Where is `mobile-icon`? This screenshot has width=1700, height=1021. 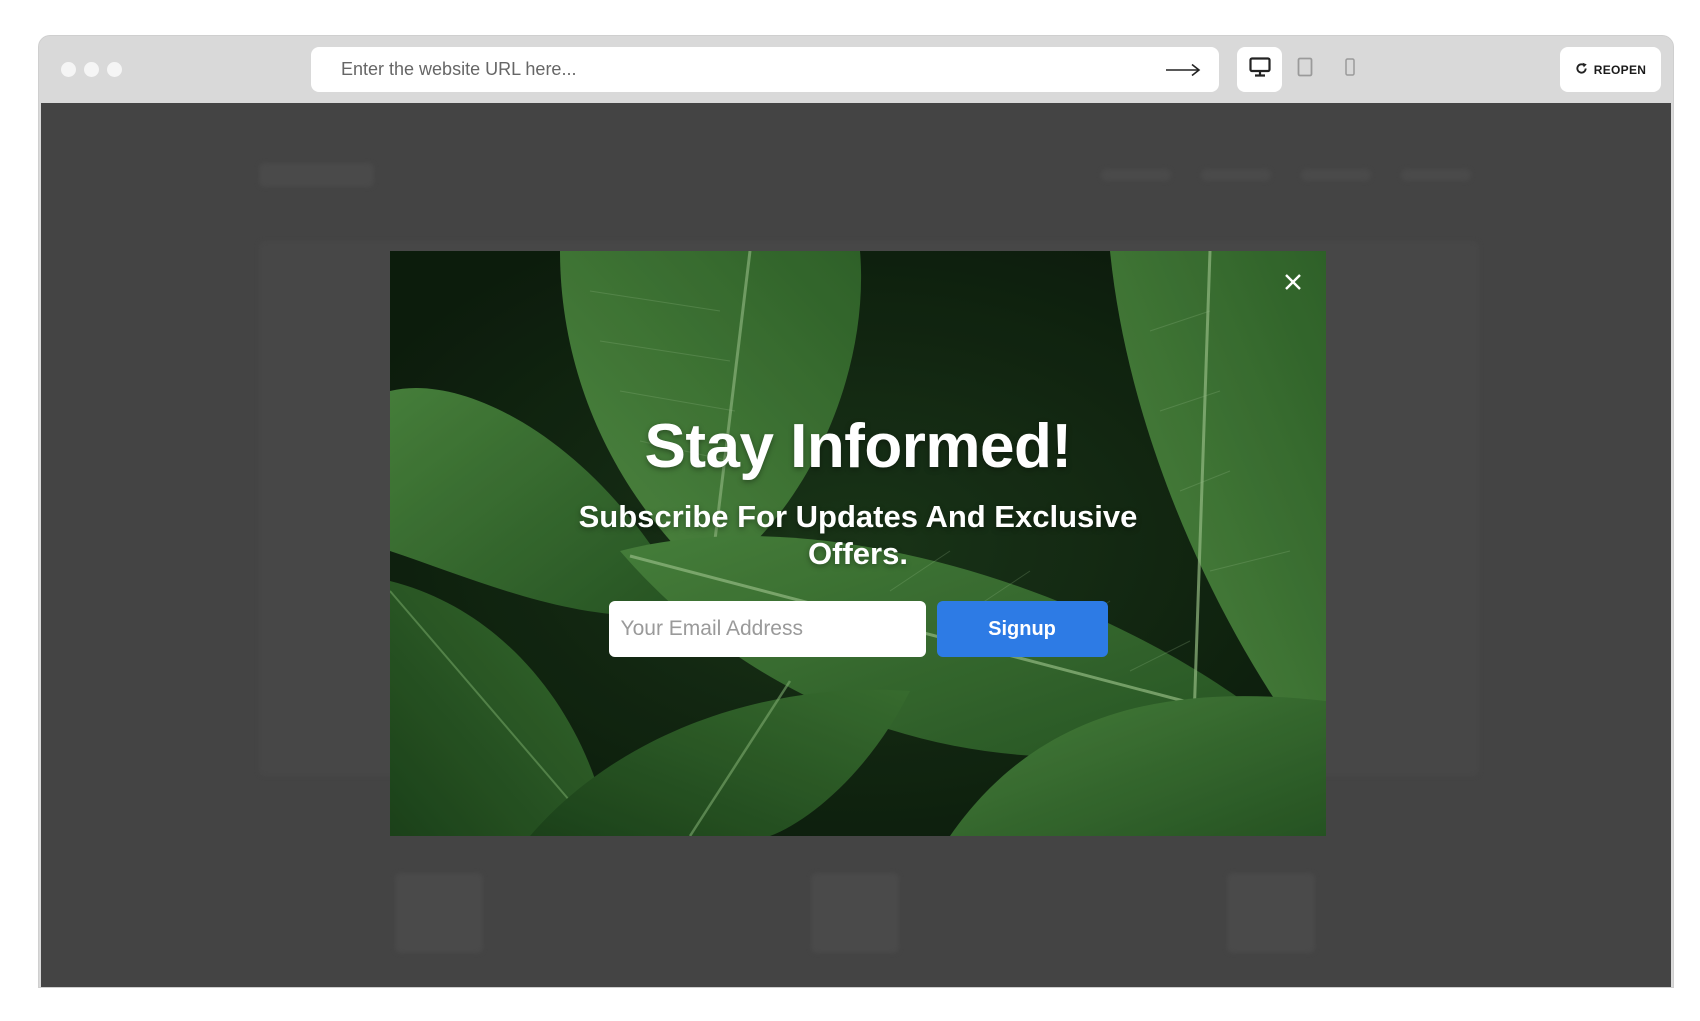
mobile-icon is located at coordinates (1349, 69).